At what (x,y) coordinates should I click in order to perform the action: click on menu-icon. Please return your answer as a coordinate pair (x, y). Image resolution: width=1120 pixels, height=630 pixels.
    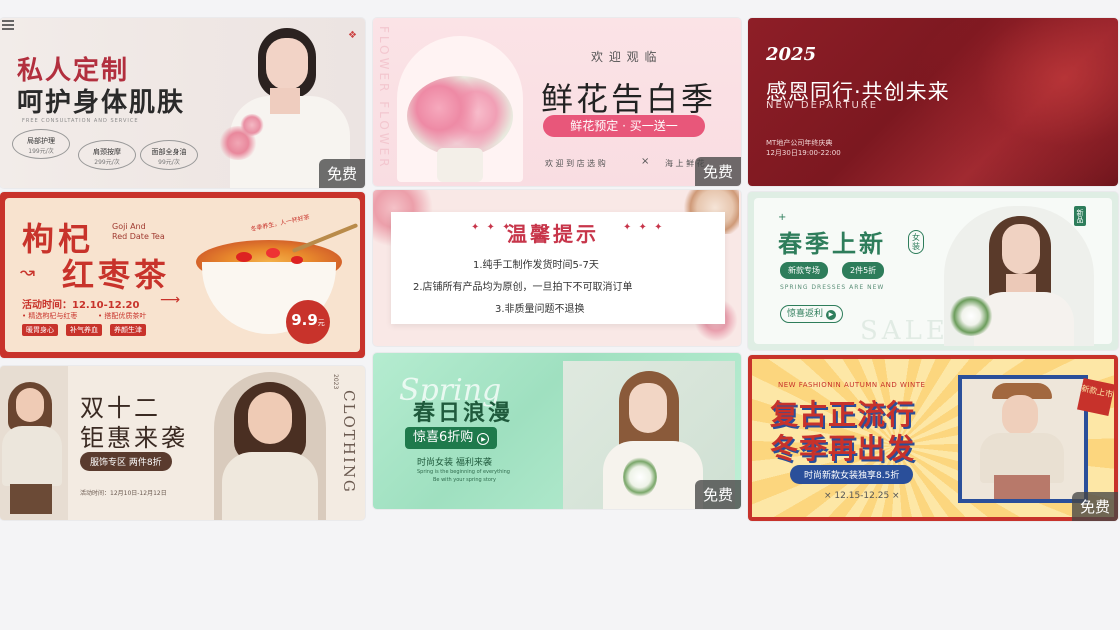
    Looking at the image, I should click on (8, 25).